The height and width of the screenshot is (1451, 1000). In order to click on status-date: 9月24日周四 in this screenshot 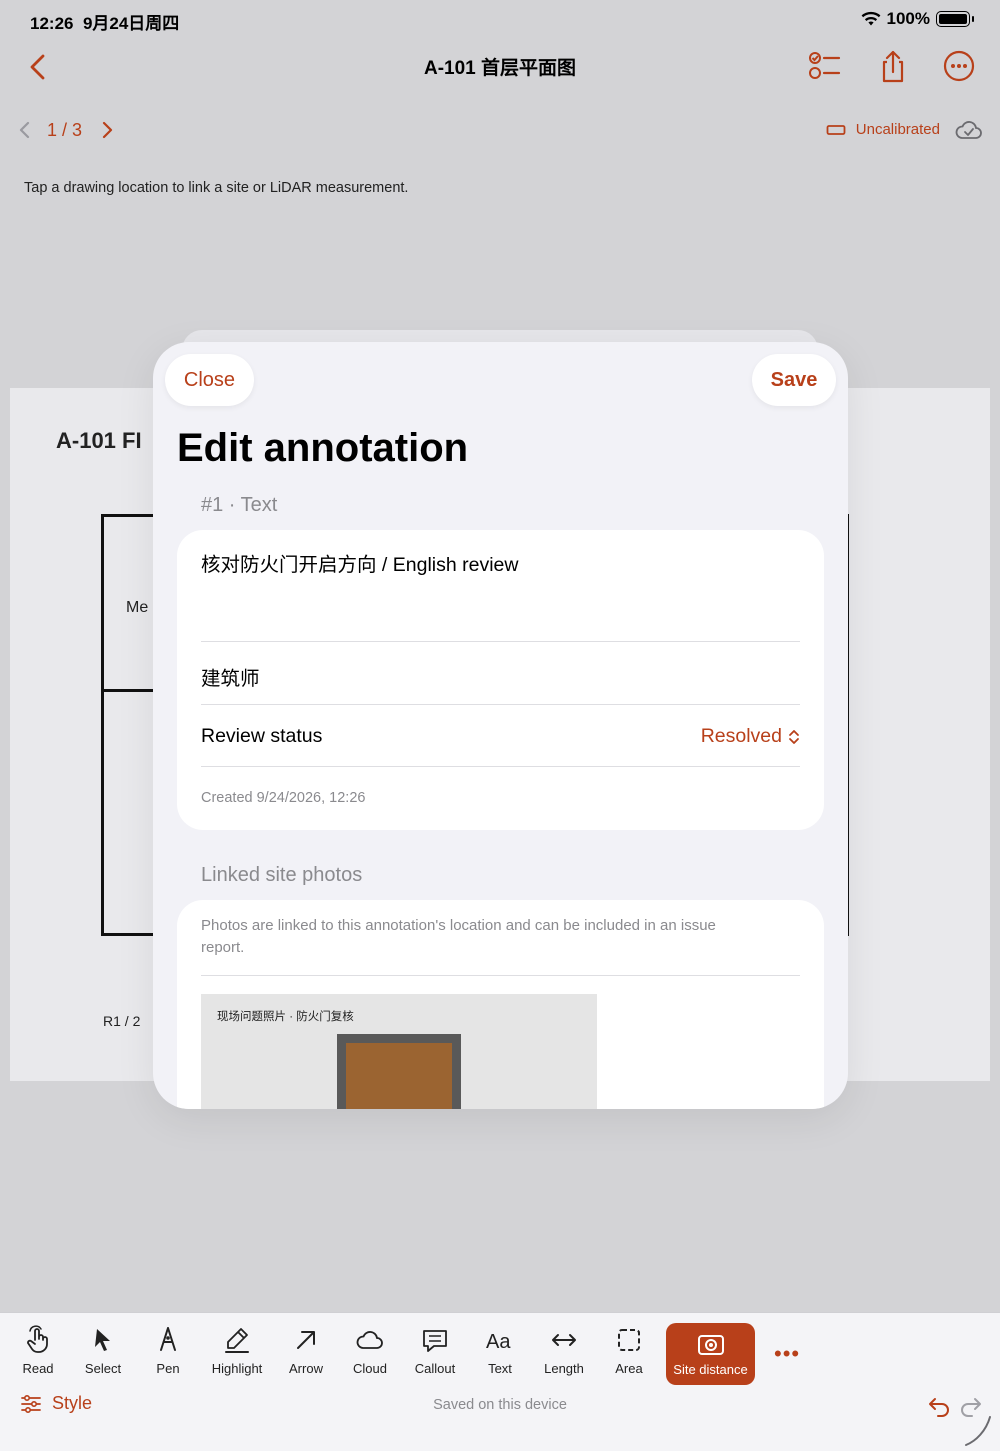, I will do `click(131, 23)`.